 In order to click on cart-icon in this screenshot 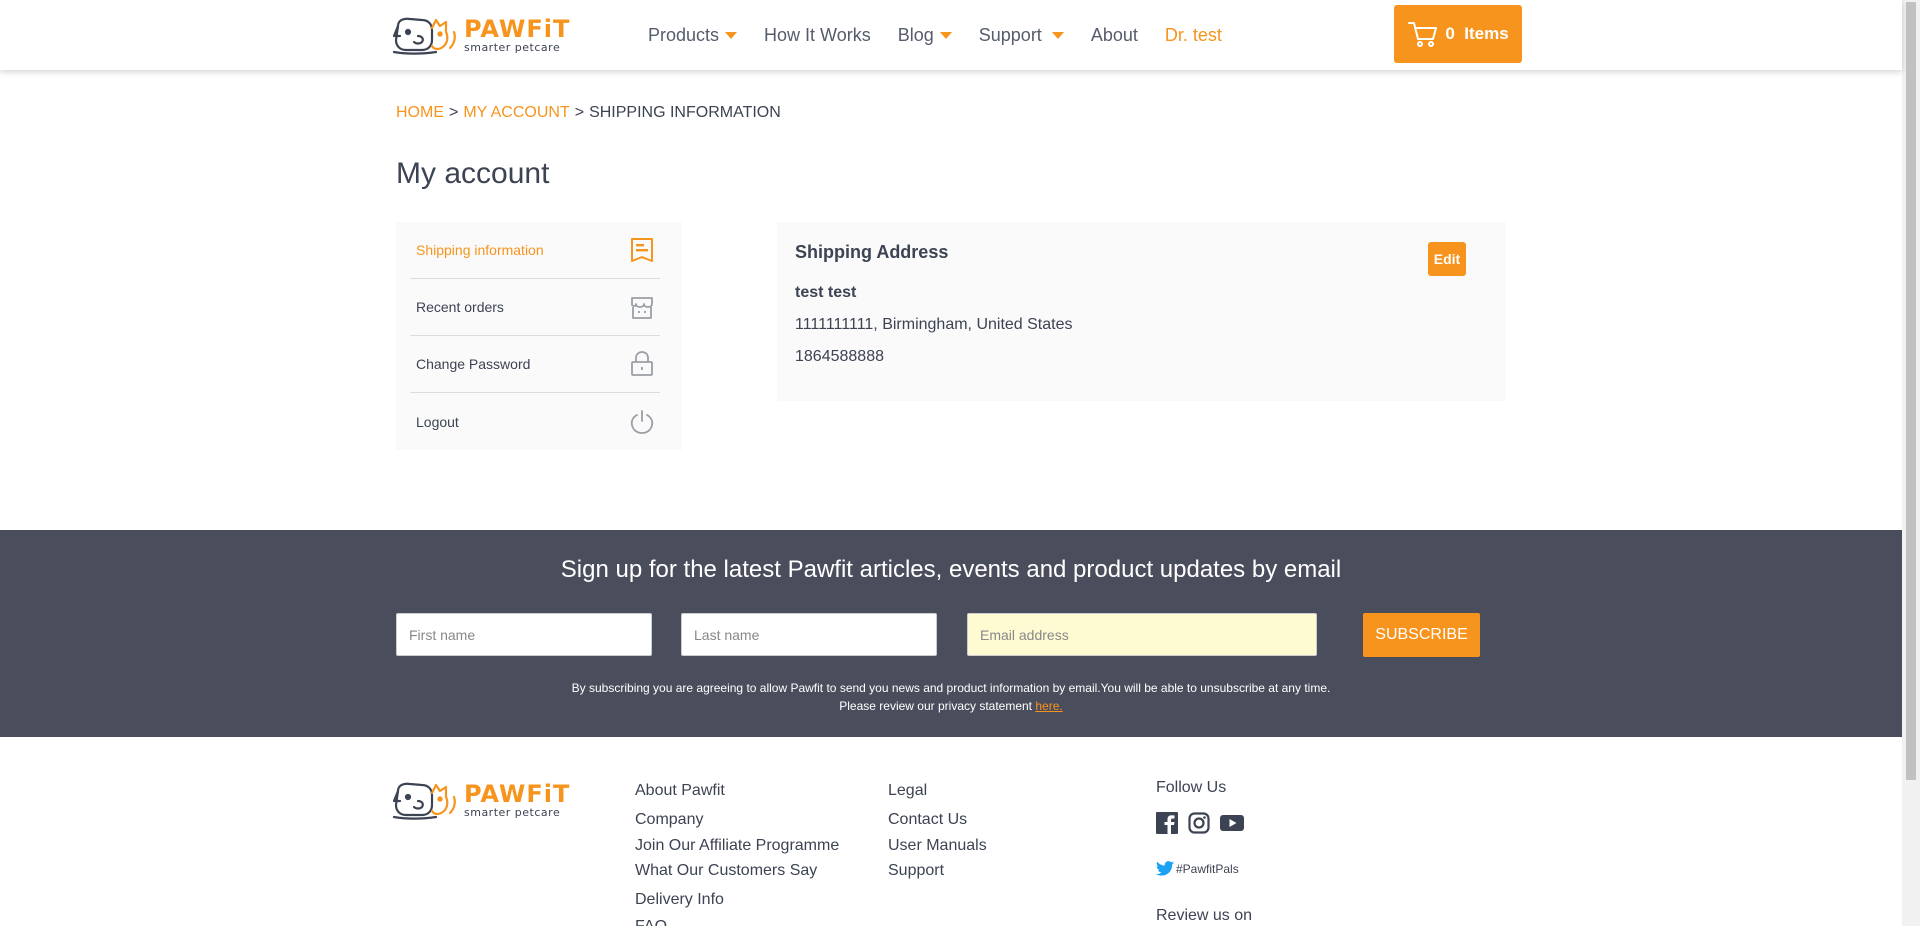, I will do `click(1423, 34)`.